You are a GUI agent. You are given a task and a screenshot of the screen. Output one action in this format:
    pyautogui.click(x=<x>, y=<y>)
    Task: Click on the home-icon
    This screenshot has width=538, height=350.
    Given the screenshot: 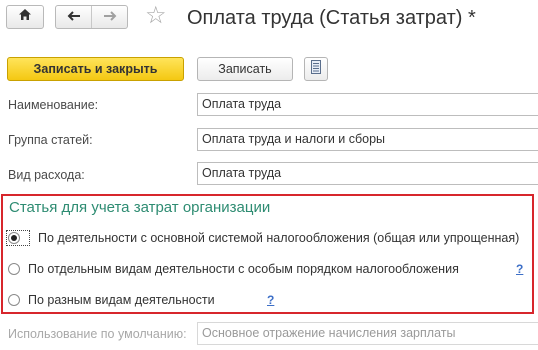 What is the action you would take?
    pyautogui.click(x=25, y=17)
    